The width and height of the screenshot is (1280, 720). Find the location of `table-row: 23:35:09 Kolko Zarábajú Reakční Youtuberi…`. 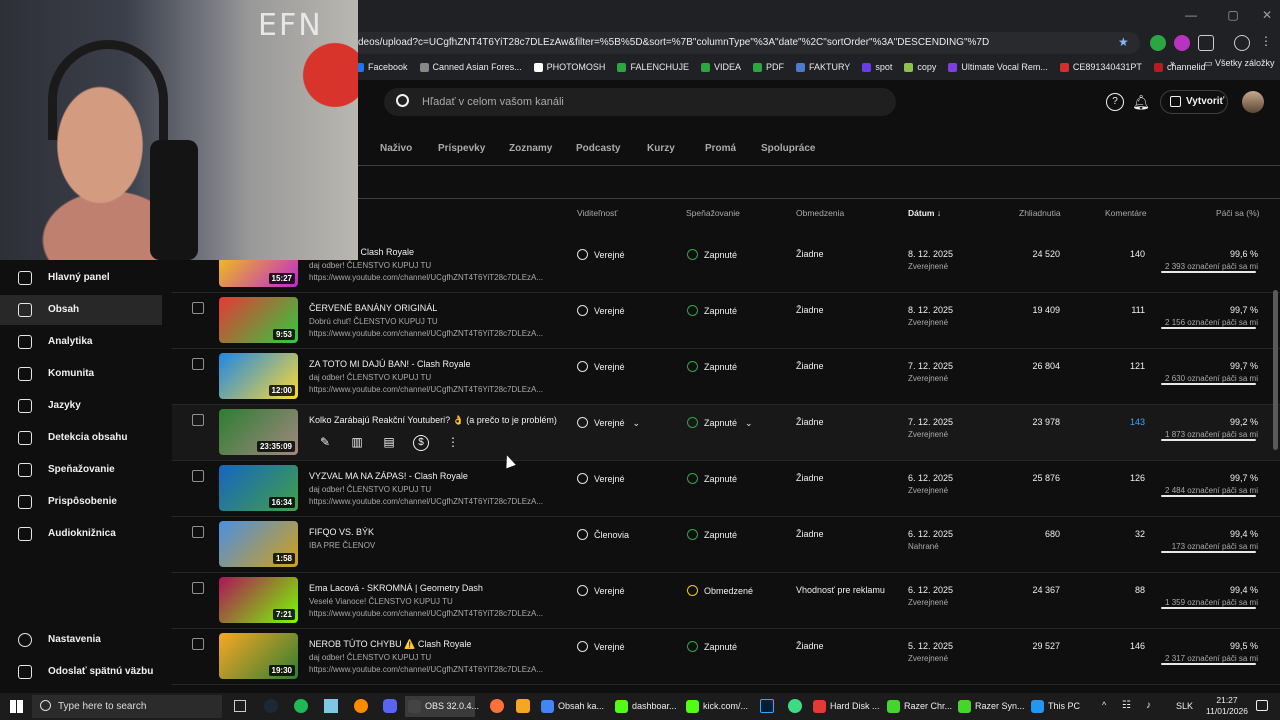

table-row: 23:35:09 Kolko Zarábajú Reakční Youtuberi… is located at coordinates (726, 433).